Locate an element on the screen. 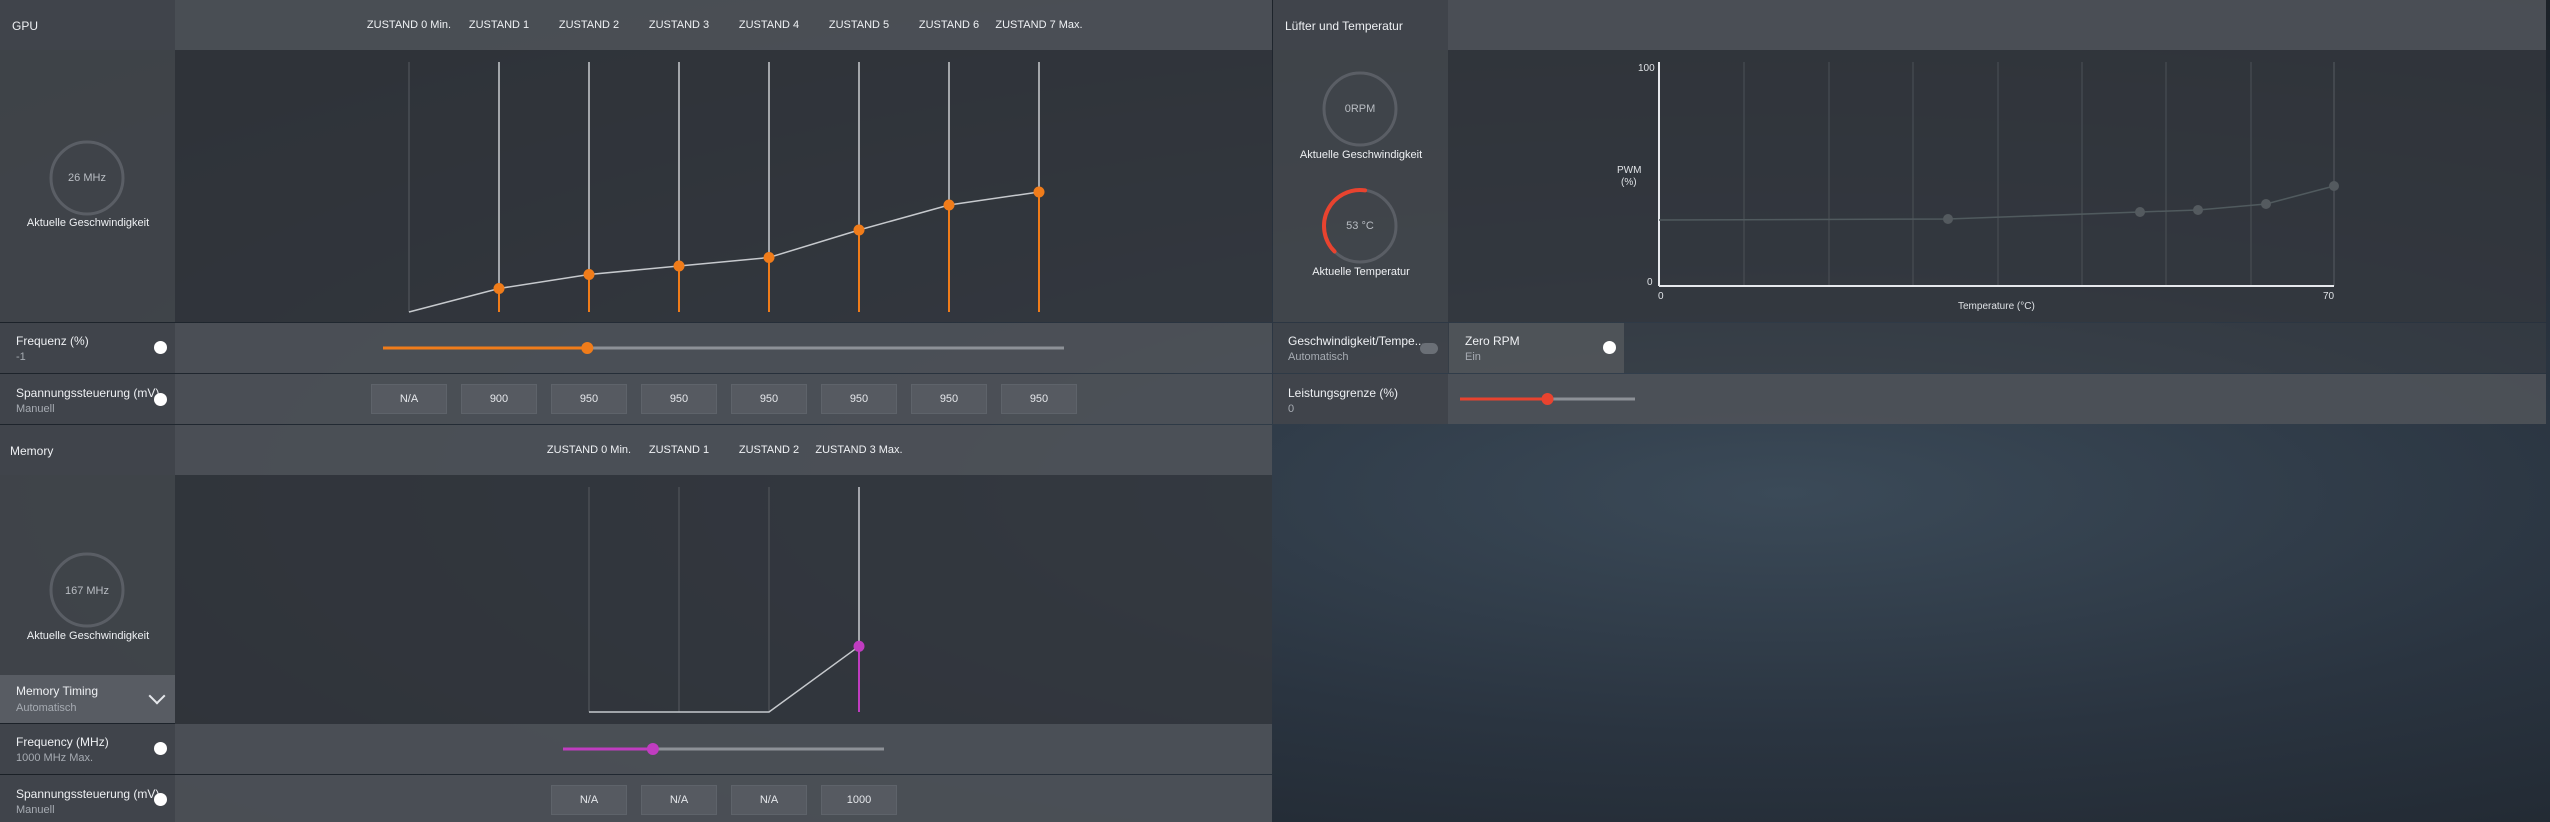 The width and height of the screenshot is (2550, 822). fan-temp-value: 53 °C is located at coordinates (1360, 226).